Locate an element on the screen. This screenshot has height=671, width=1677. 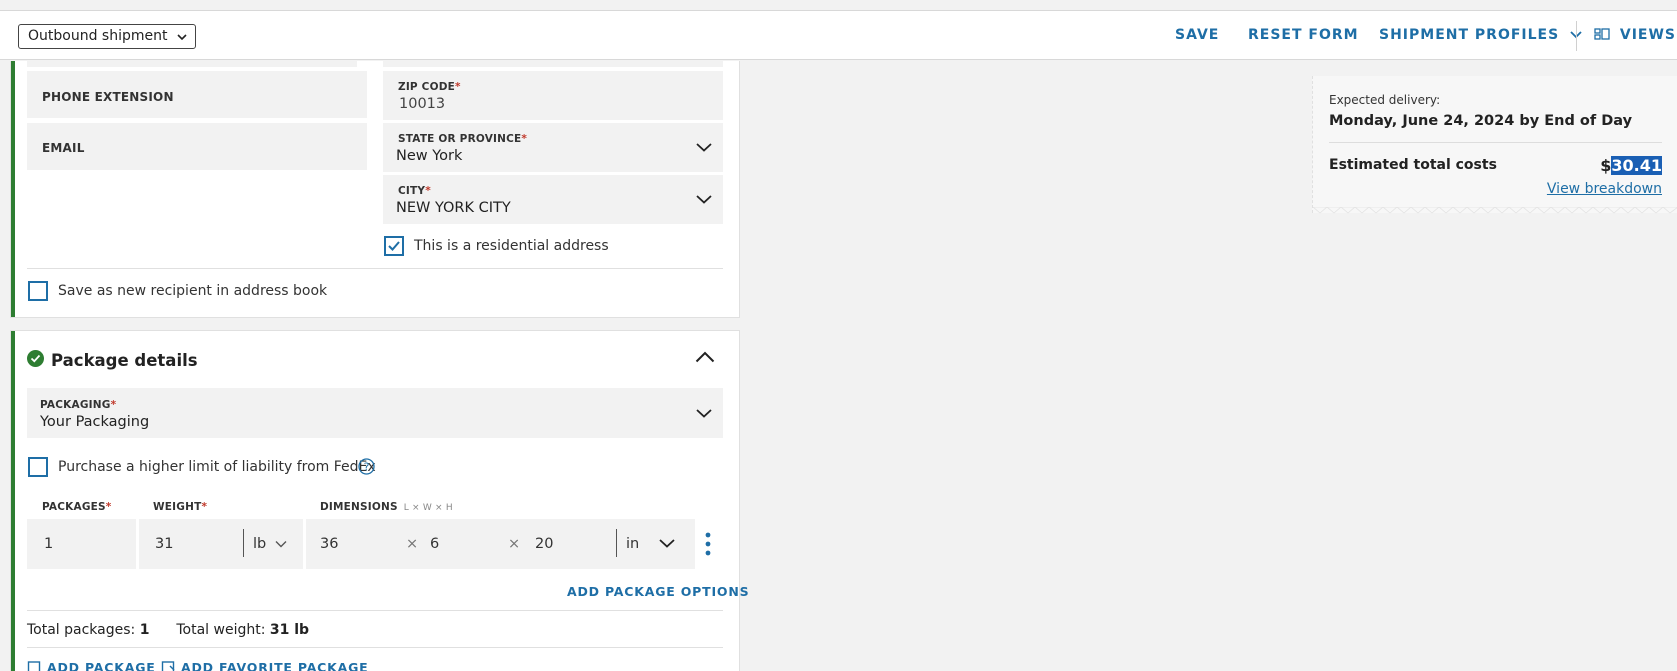
state-select: STATE OR PROVINCE* New York is located at coordinates (553, 147).